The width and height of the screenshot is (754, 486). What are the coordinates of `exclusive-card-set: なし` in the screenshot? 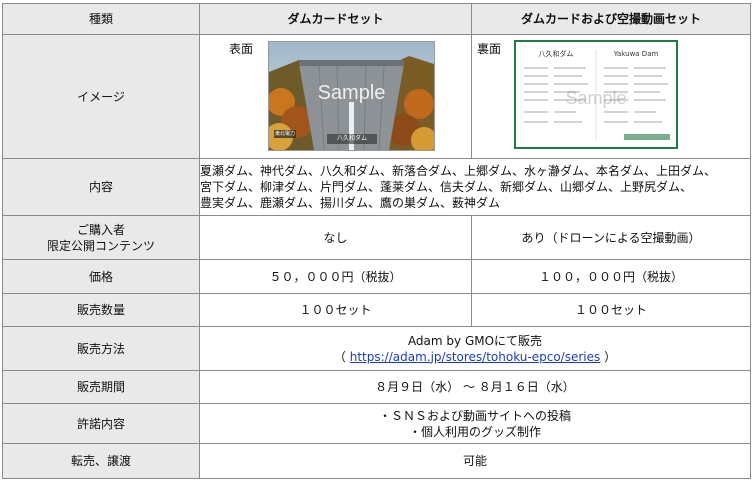 It's located at (335, 237).